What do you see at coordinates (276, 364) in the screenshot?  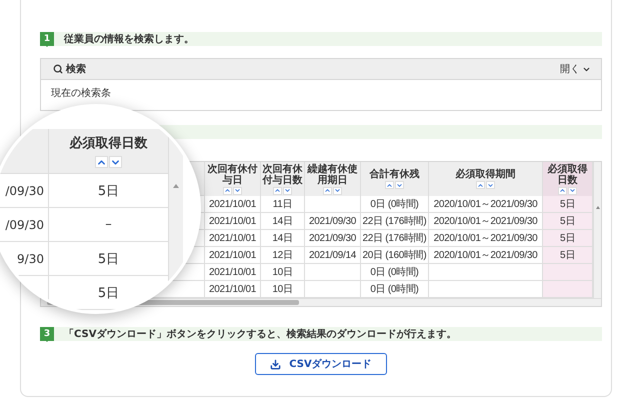 I see `download-icon` at bounding box center [276, 364].